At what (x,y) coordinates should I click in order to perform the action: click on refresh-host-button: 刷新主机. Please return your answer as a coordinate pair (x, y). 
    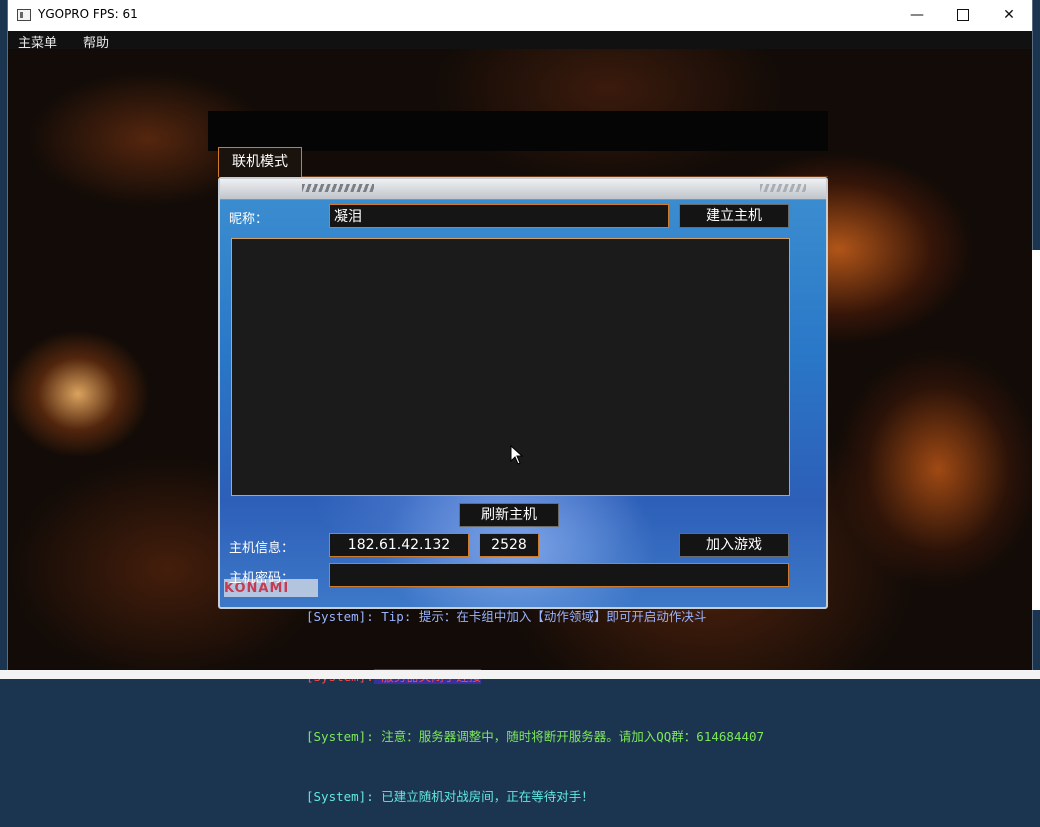
    Looking at the image, I should click on (509, 515).